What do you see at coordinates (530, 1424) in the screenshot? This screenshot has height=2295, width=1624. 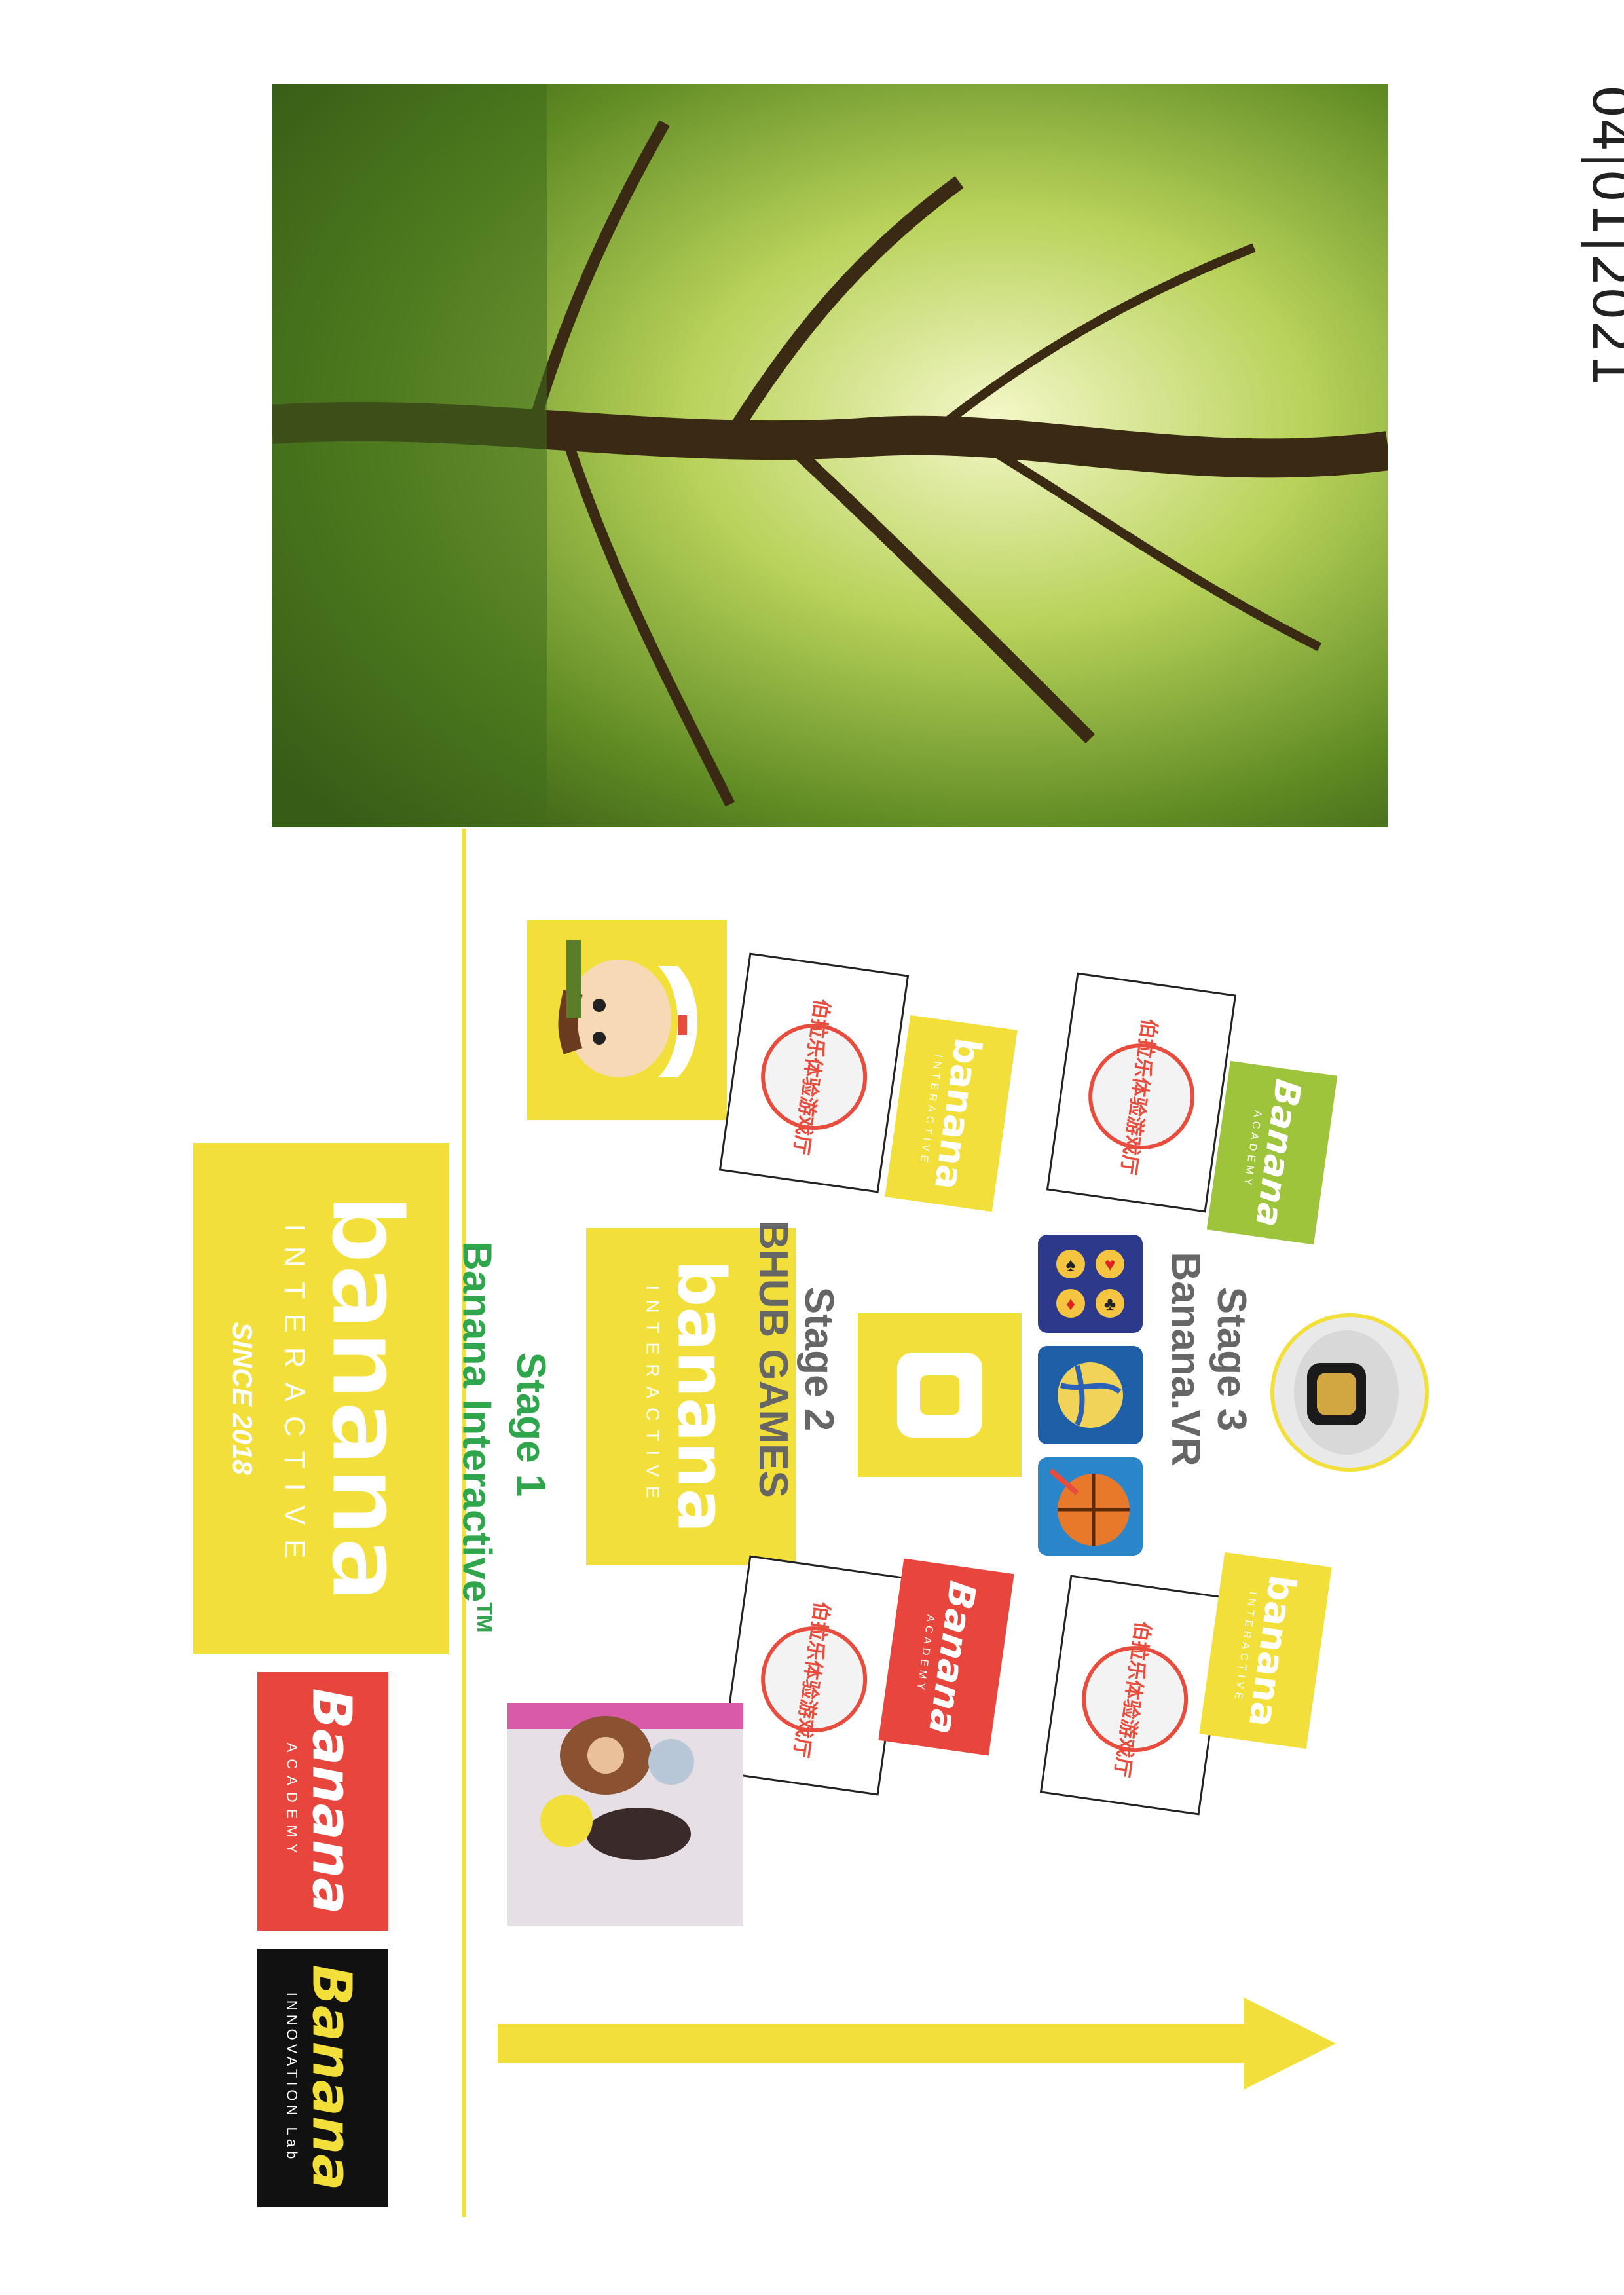 I see `stage1-title: Stage 1` at bounding box center [530, 1424].